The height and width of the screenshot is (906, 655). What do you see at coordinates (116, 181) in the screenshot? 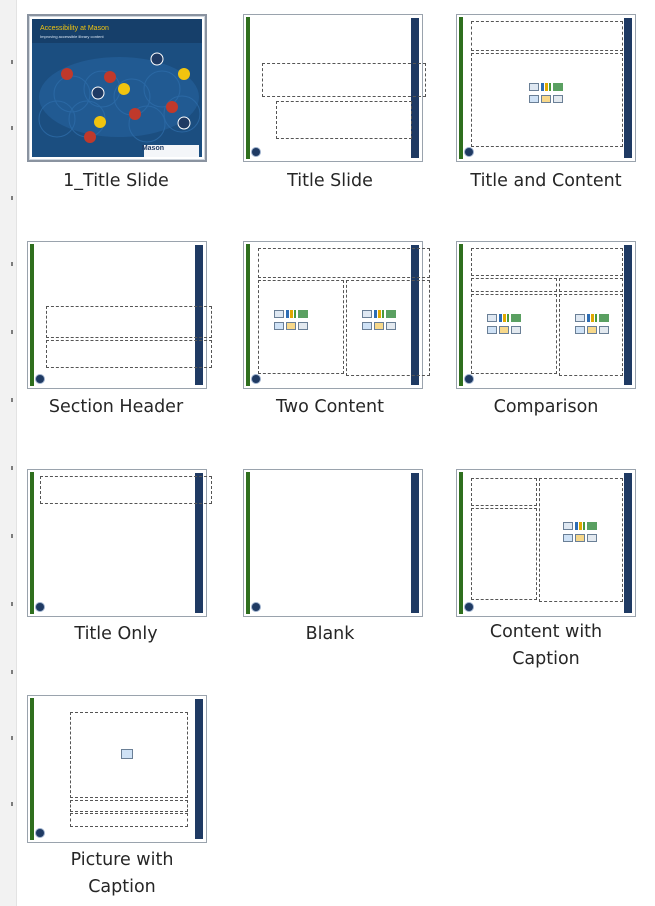
I see `layout-name: 1_Title Slide` at bounding box center [116, 181].